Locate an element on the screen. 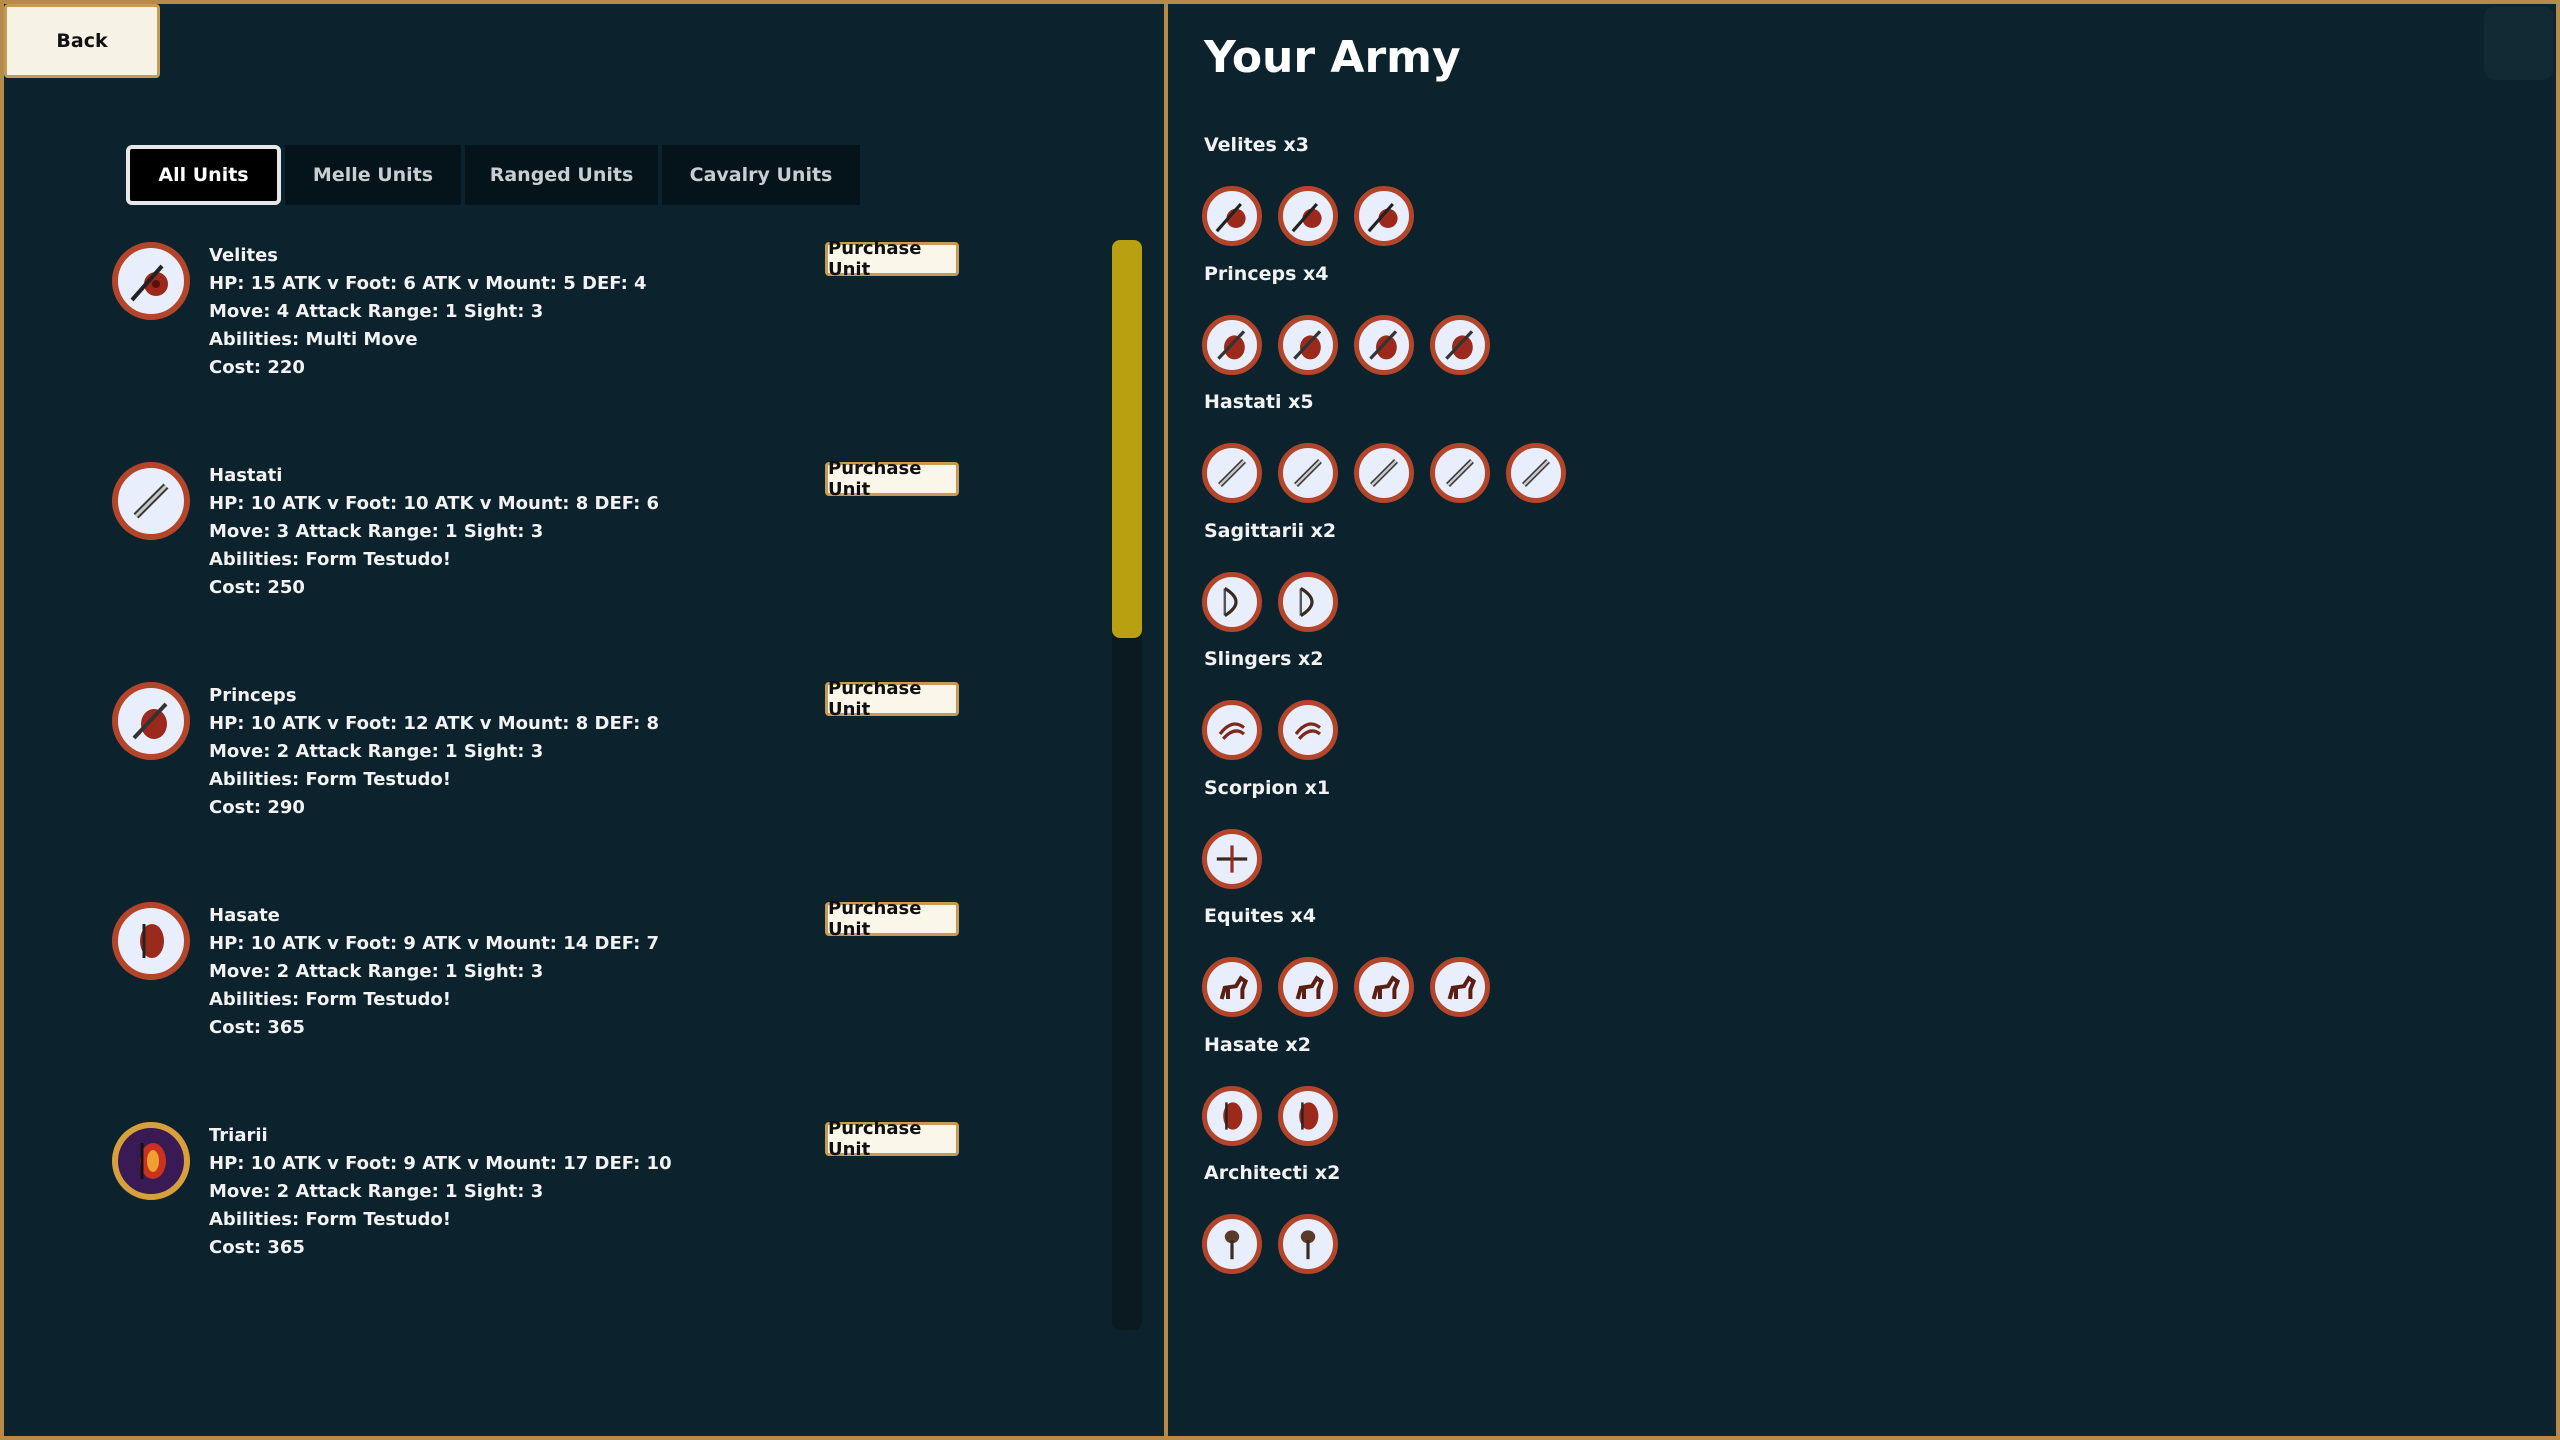 This screenshot has height=1440, width=2560. unit-name: Hastati is located at coordinates (246, 475).